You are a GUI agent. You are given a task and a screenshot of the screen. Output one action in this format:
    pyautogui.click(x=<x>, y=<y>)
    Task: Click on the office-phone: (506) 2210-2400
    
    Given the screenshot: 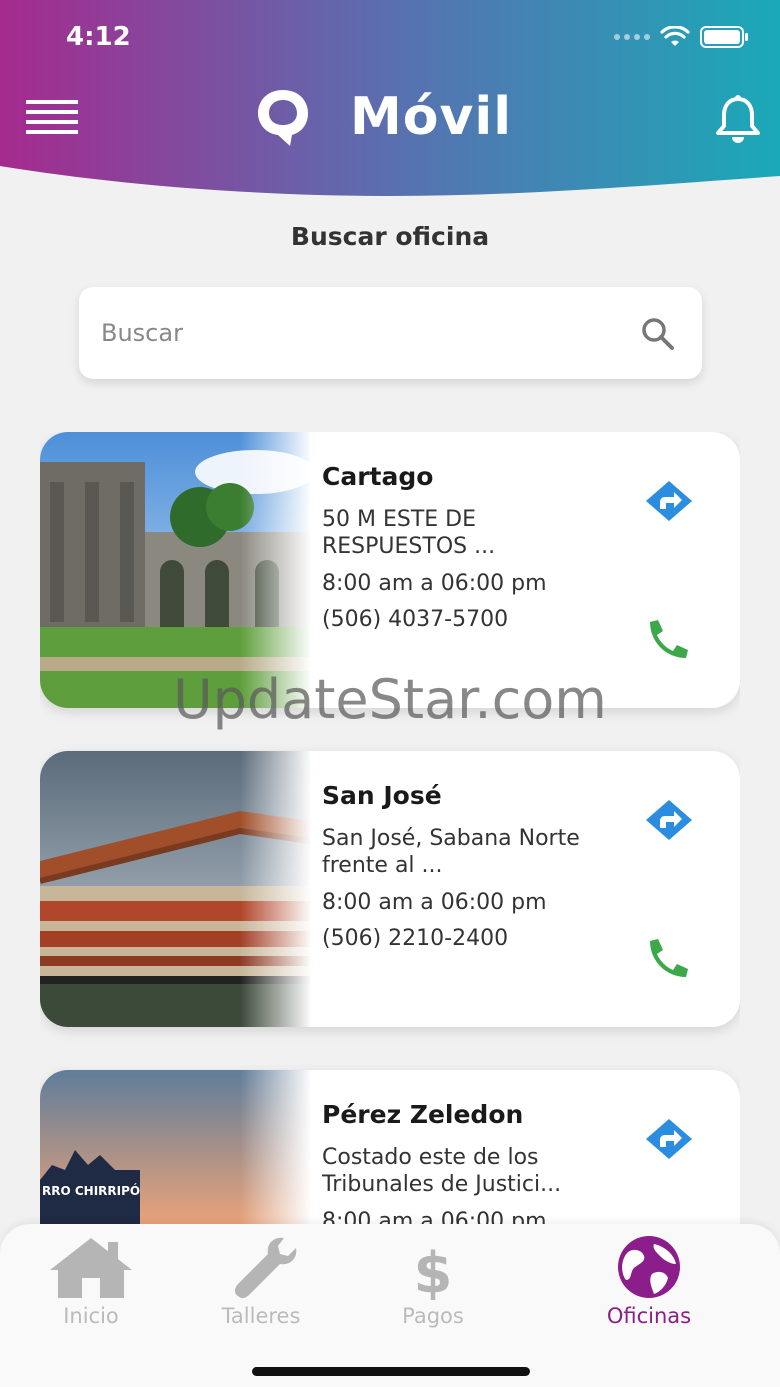 What is the action you would take?
    pyautogui.click(x=415, y=938)
    